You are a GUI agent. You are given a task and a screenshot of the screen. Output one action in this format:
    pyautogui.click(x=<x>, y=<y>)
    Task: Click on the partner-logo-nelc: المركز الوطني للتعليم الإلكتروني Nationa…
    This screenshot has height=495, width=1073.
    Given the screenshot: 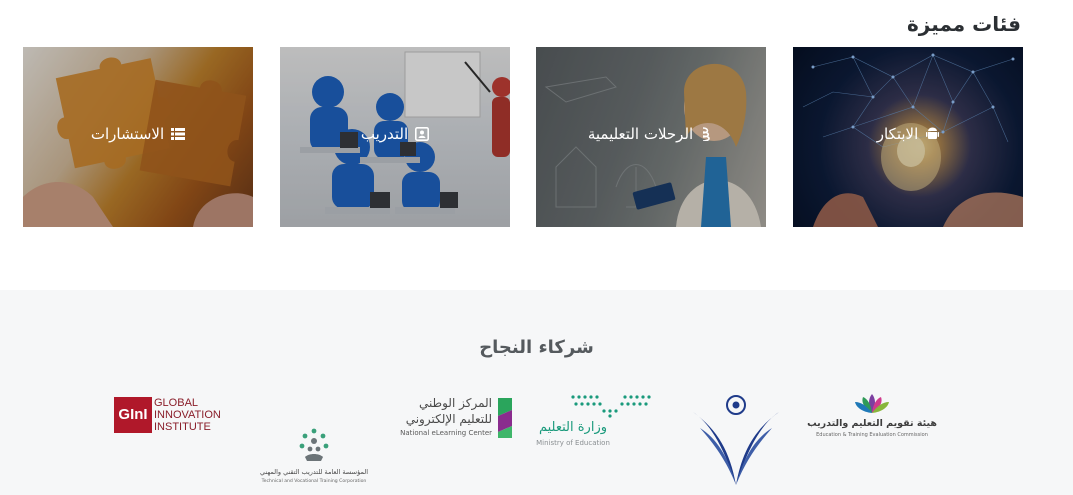 What is the action you would take?
    pyautogui.click(x=453, y=418)
    